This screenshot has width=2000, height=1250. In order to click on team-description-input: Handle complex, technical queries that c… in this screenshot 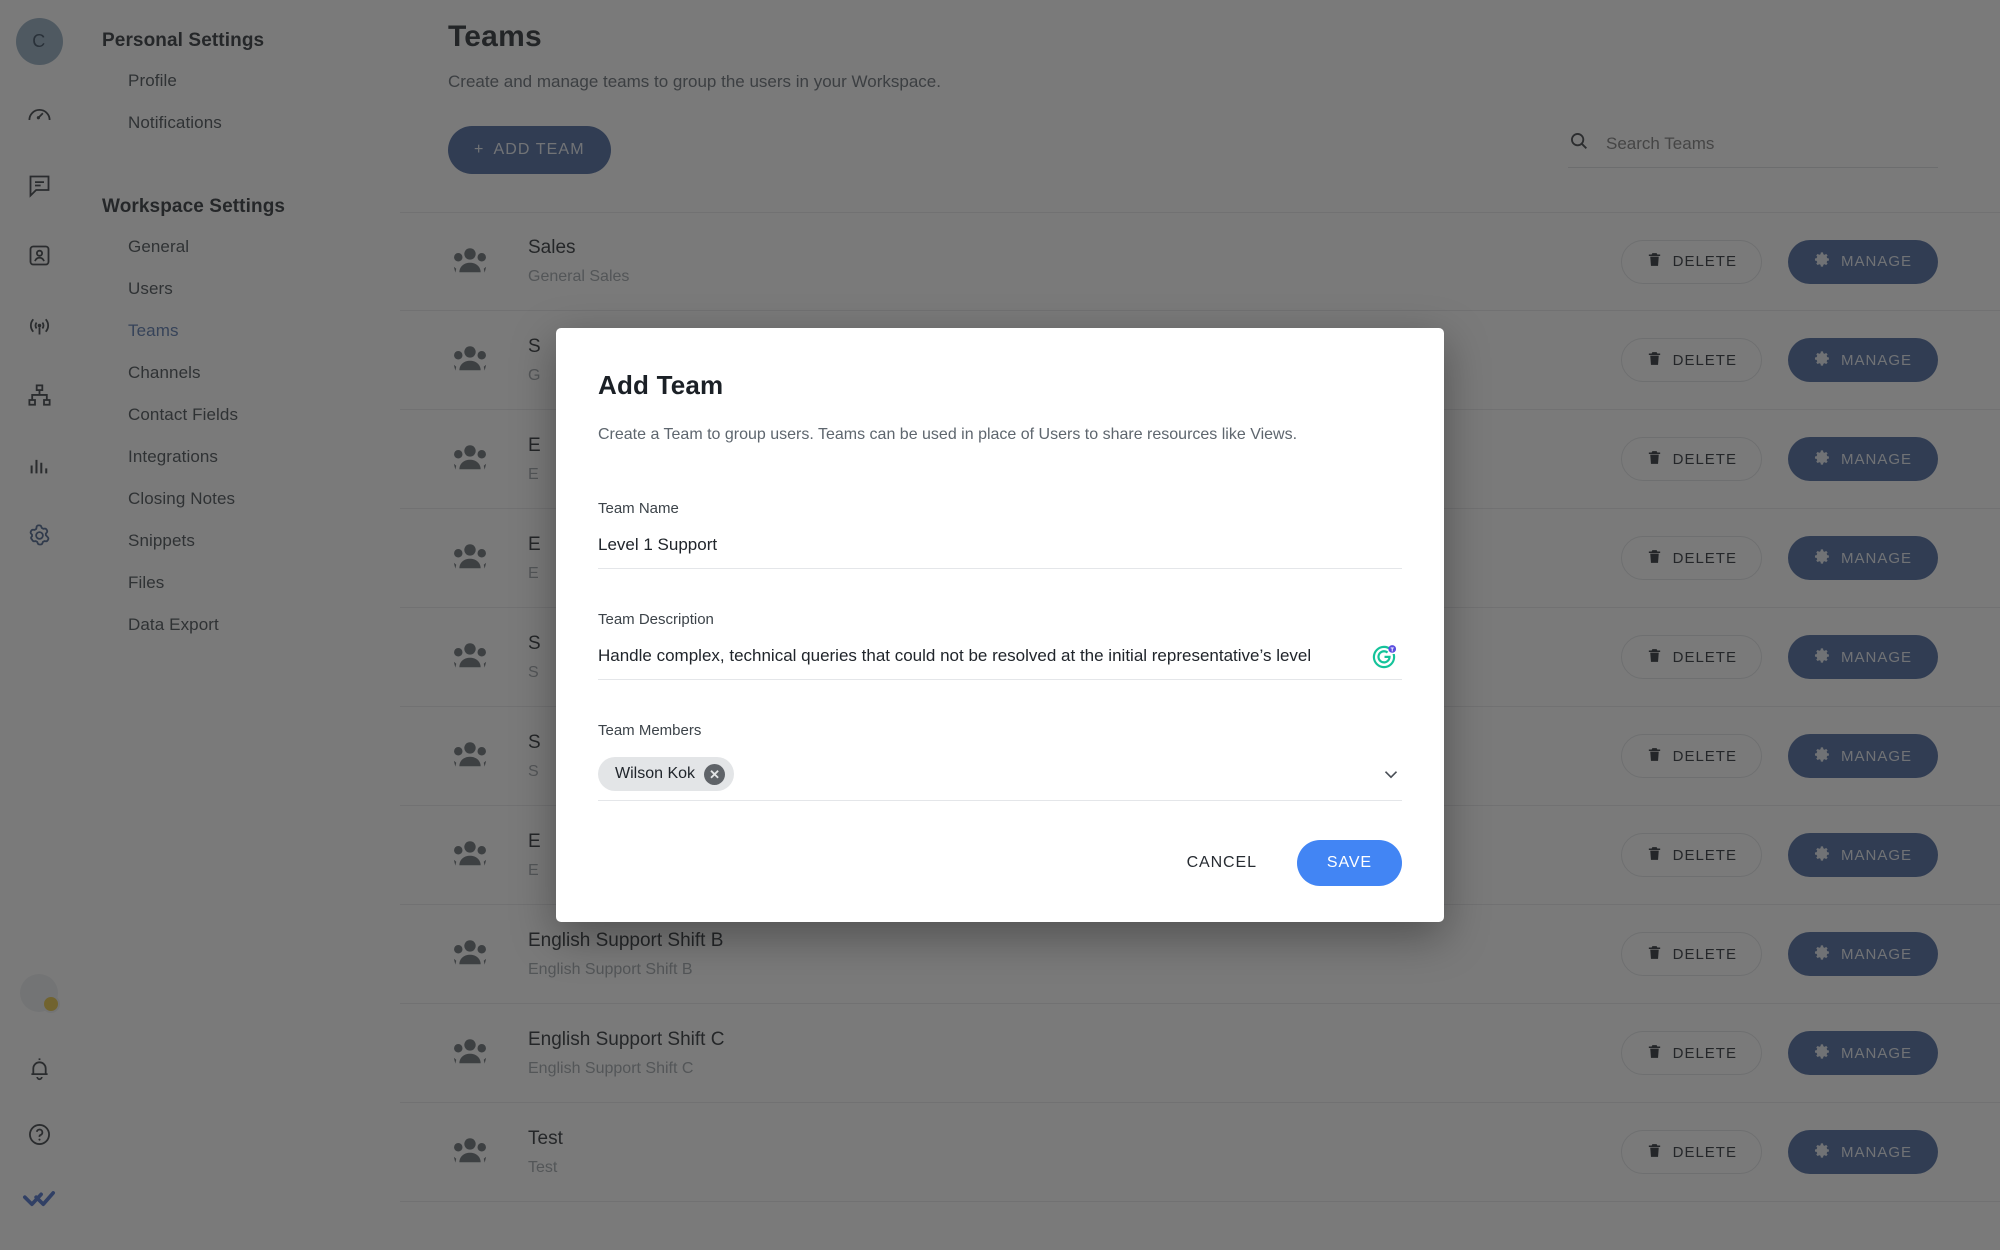, I will do `click(1000, 663)`.